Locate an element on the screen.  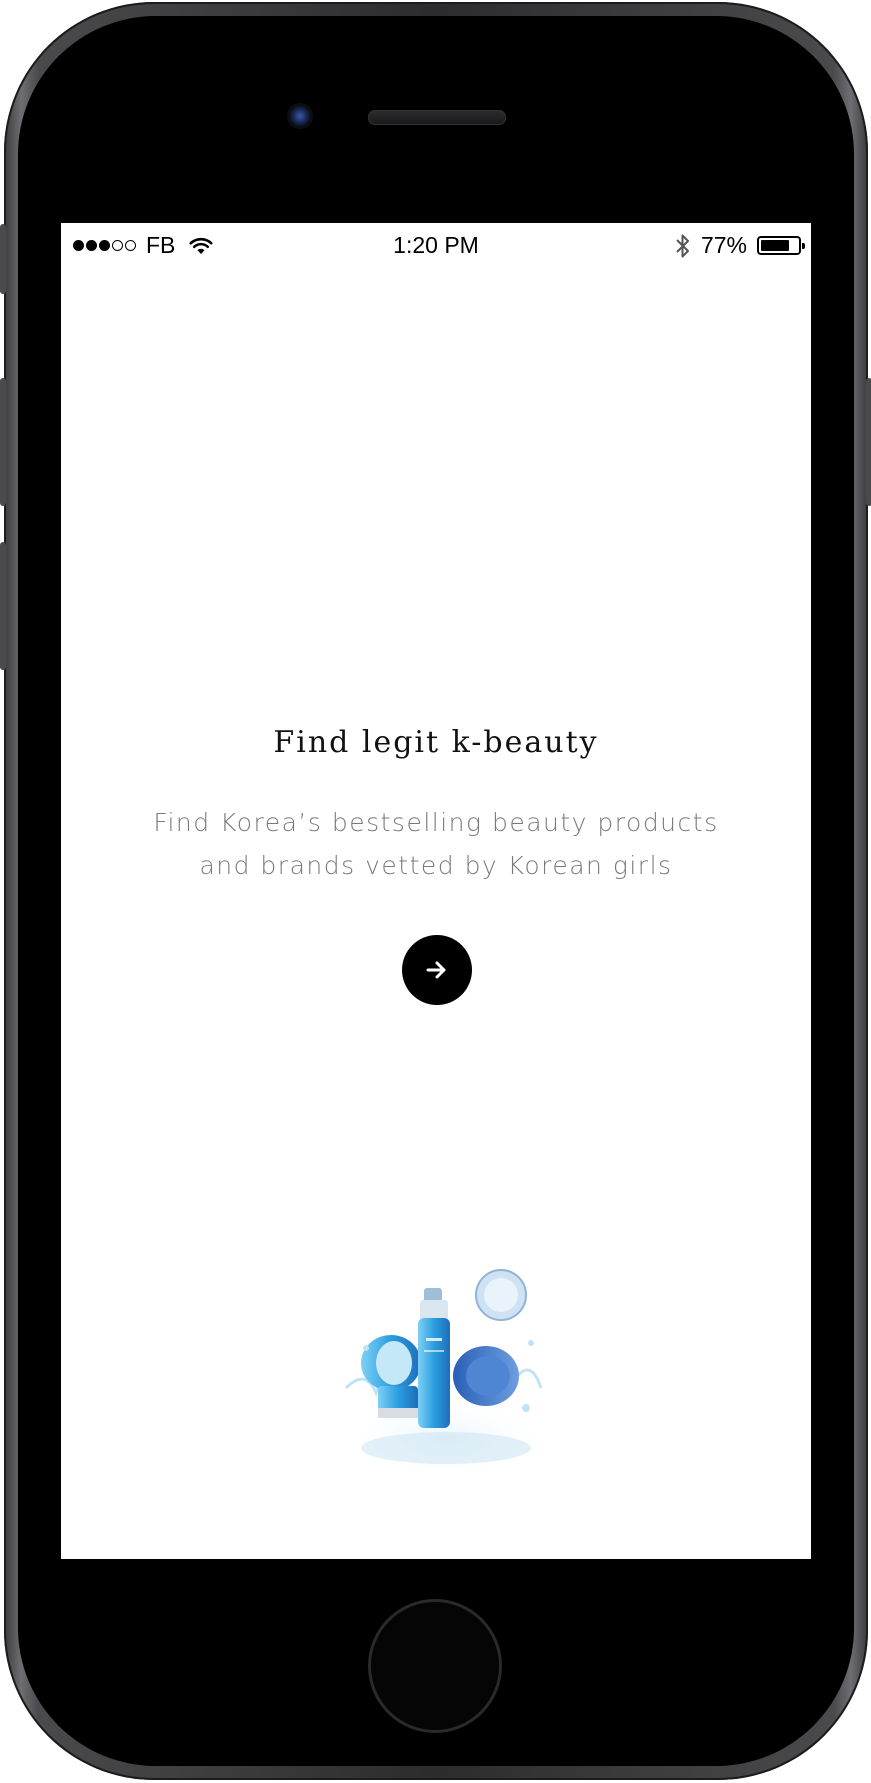
bluetooth-icon is located at coordinates (682, 245).